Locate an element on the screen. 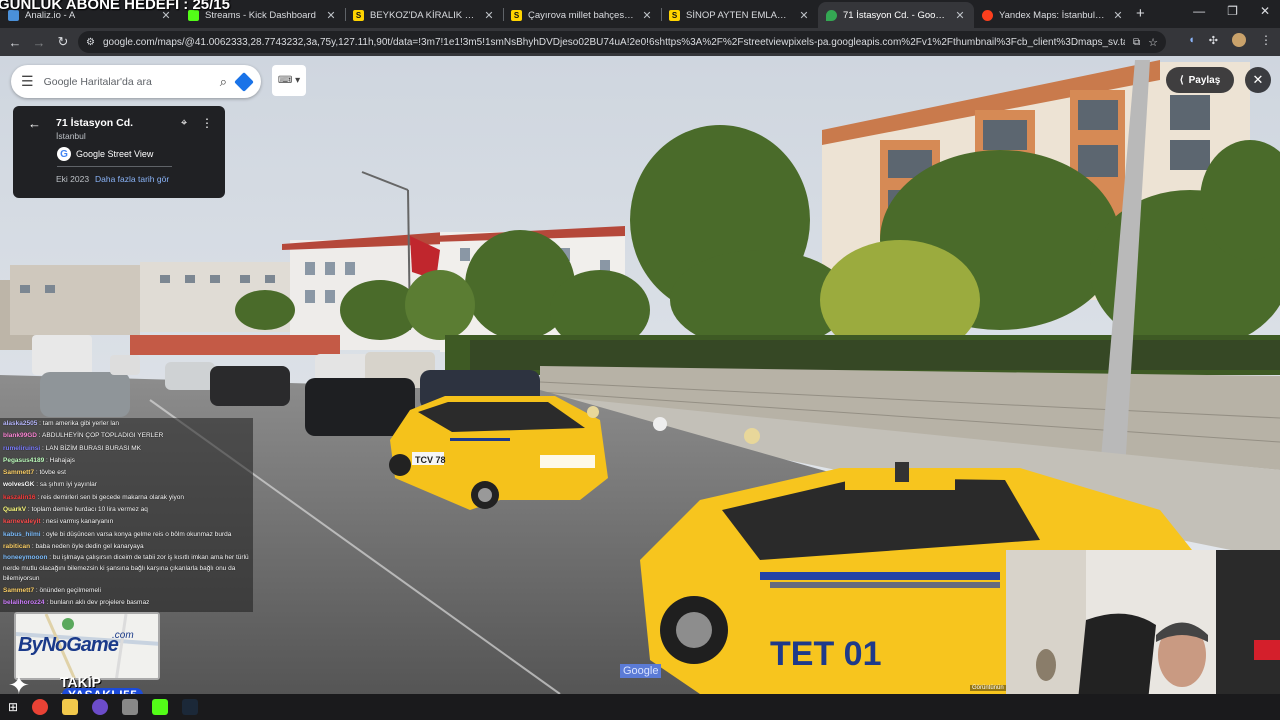  profile-avatar is located at coordinates (1239, 40).